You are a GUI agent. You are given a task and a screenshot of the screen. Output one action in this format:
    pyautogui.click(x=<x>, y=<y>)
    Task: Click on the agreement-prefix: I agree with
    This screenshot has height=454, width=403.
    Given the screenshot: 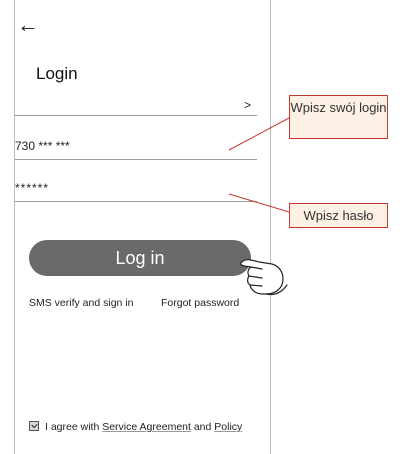 What is the action you would take?
    pyautogui.click(x=72, y=427)
    